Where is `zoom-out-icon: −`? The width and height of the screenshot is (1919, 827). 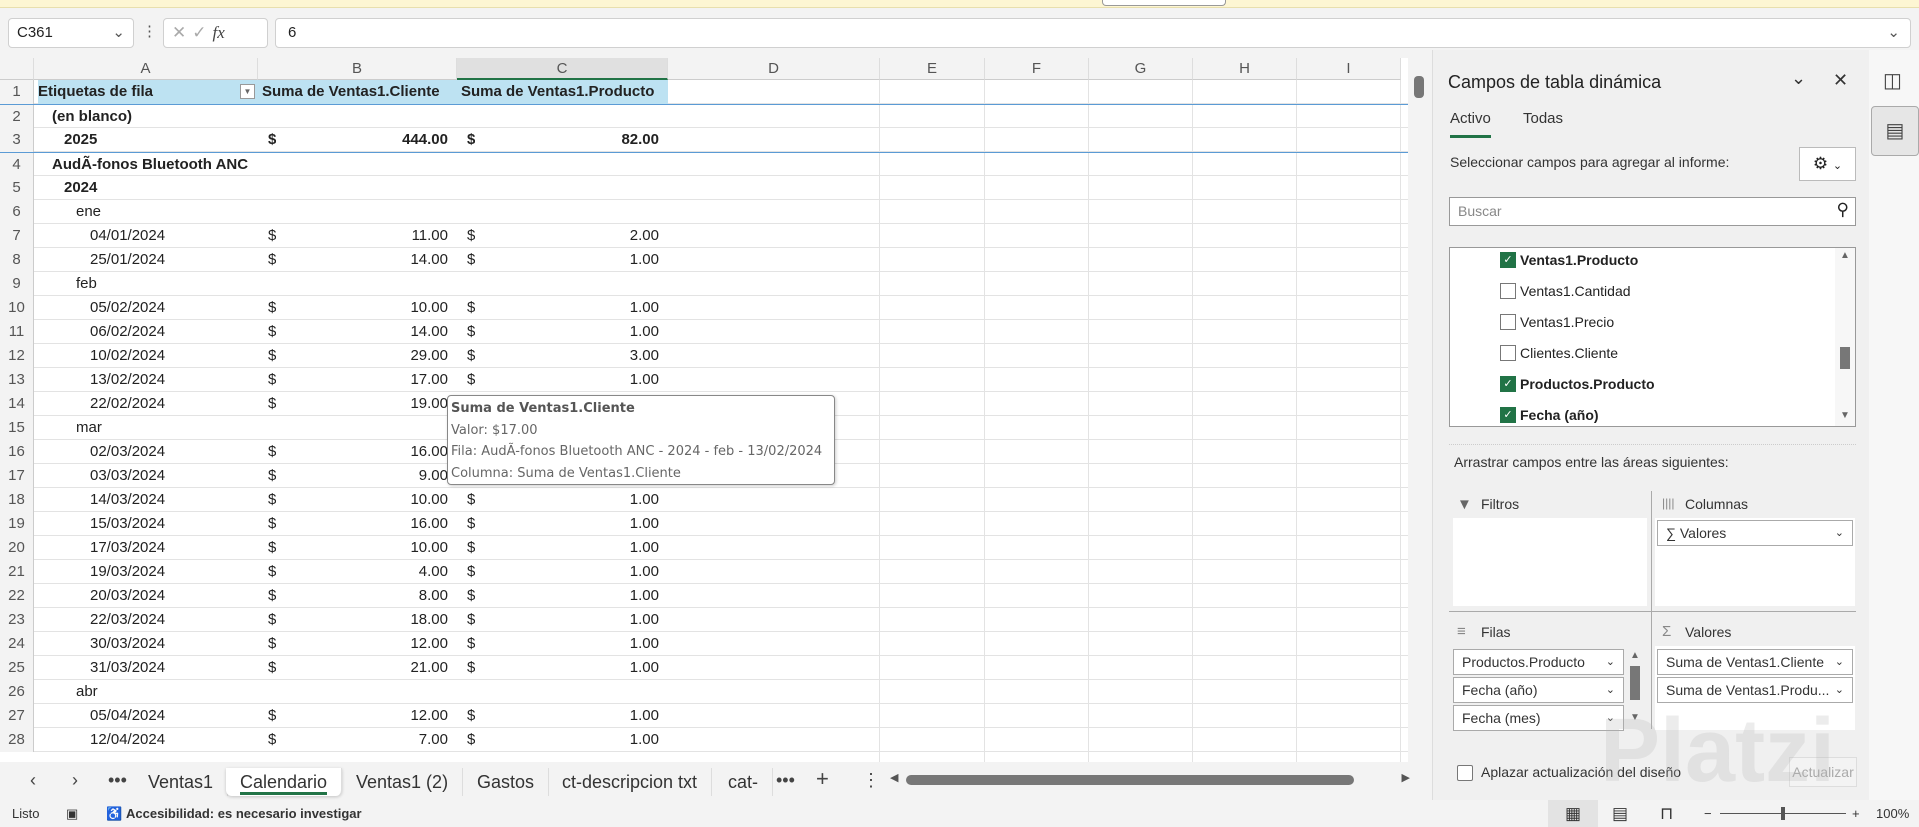 zoom-out-icon: − is located at coordinates (1708, 813).